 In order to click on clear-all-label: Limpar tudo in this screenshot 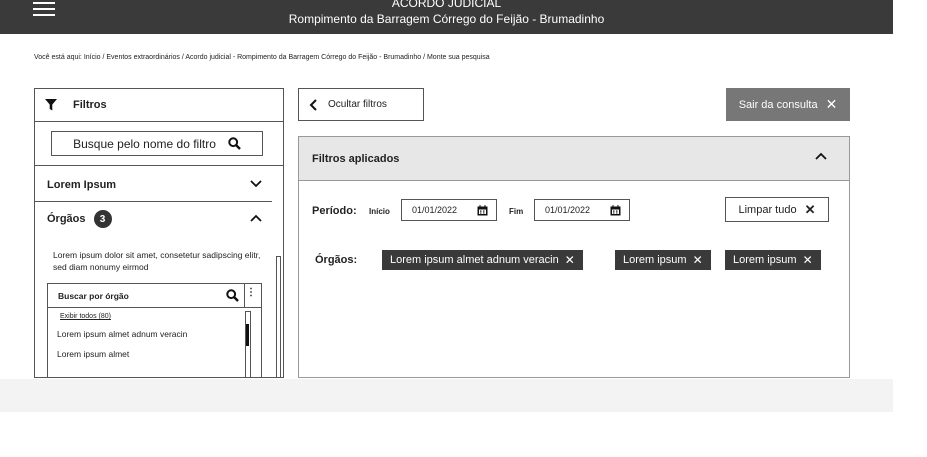, I will do `click(767, 209)`.